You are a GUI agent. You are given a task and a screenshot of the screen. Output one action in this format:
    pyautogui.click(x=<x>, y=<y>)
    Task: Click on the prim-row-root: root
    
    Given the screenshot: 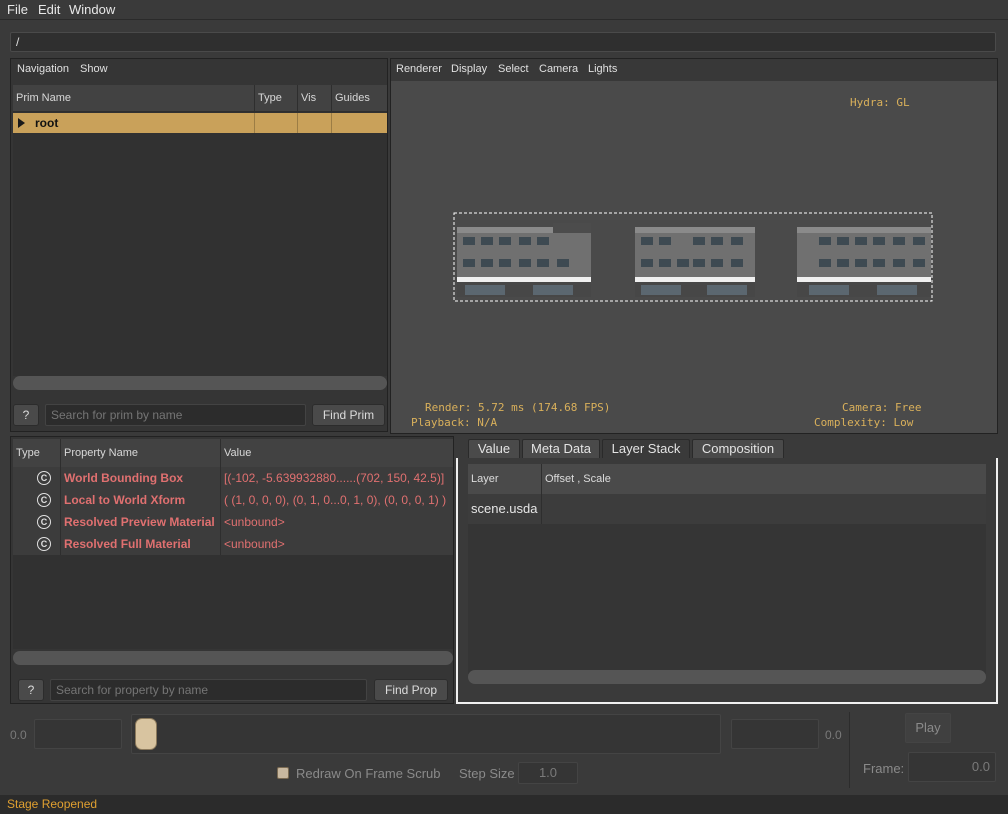 What is the action you would take?
    pyautogui.click(x=200, y=123)
    